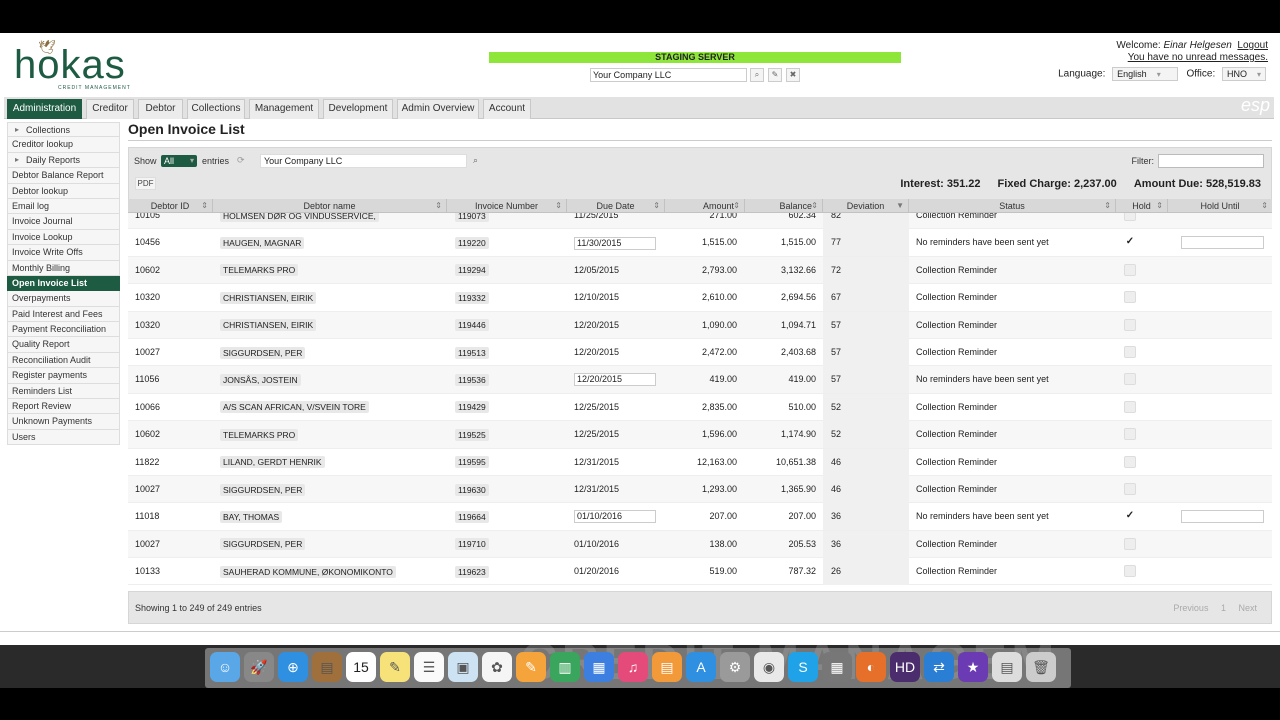 The width and height of the screenshot is (1280, 720). I want to click on hold-until-input, so click(1222, 517).